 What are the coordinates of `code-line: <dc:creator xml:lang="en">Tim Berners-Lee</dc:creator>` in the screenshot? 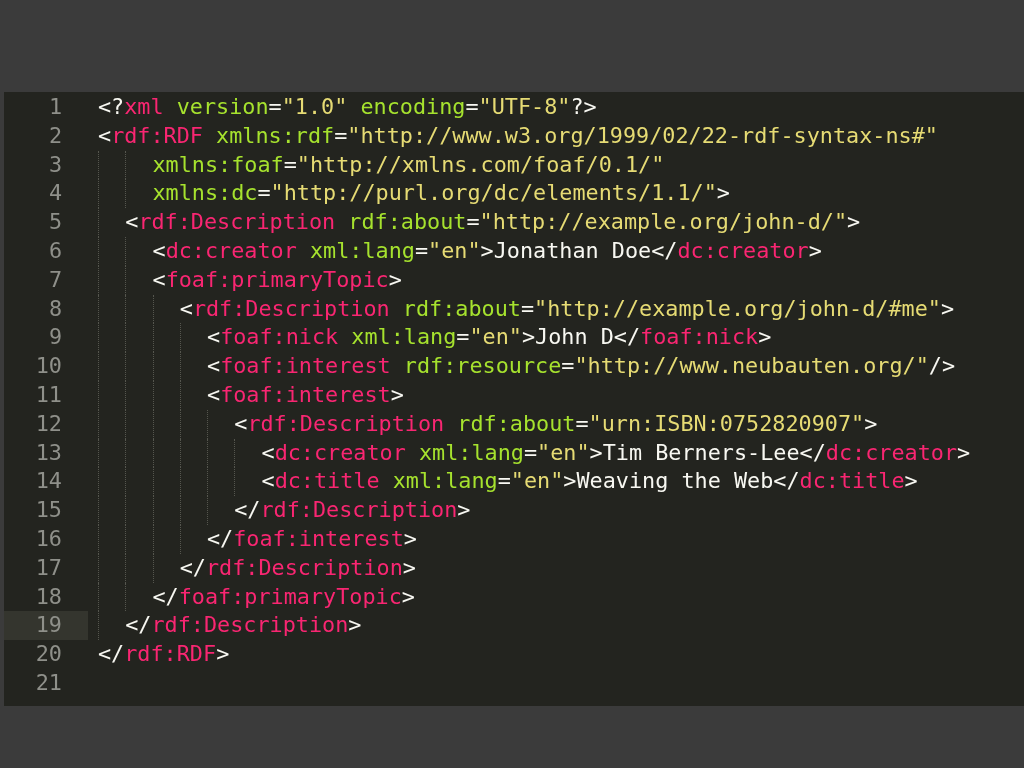 It's located at (534, 453).